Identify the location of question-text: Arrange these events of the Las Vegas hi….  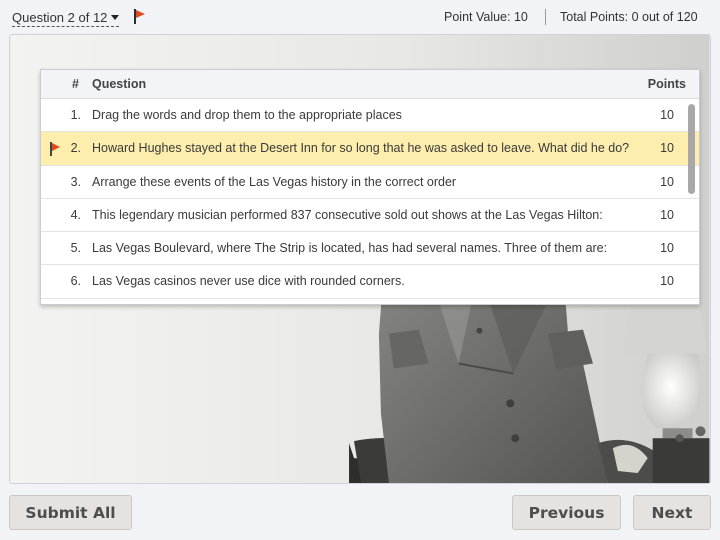
(274, 181).